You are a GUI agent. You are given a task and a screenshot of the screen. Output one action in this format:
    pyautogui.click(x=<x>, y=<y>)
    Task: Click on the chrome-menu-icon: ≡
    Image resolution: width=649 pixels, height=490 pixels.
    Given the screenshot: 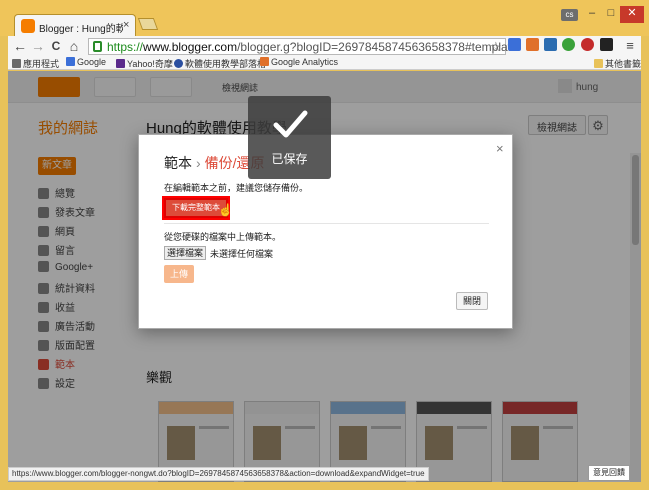 What is the action you would take?
    pyautogui.click(x=630, y=46)
    